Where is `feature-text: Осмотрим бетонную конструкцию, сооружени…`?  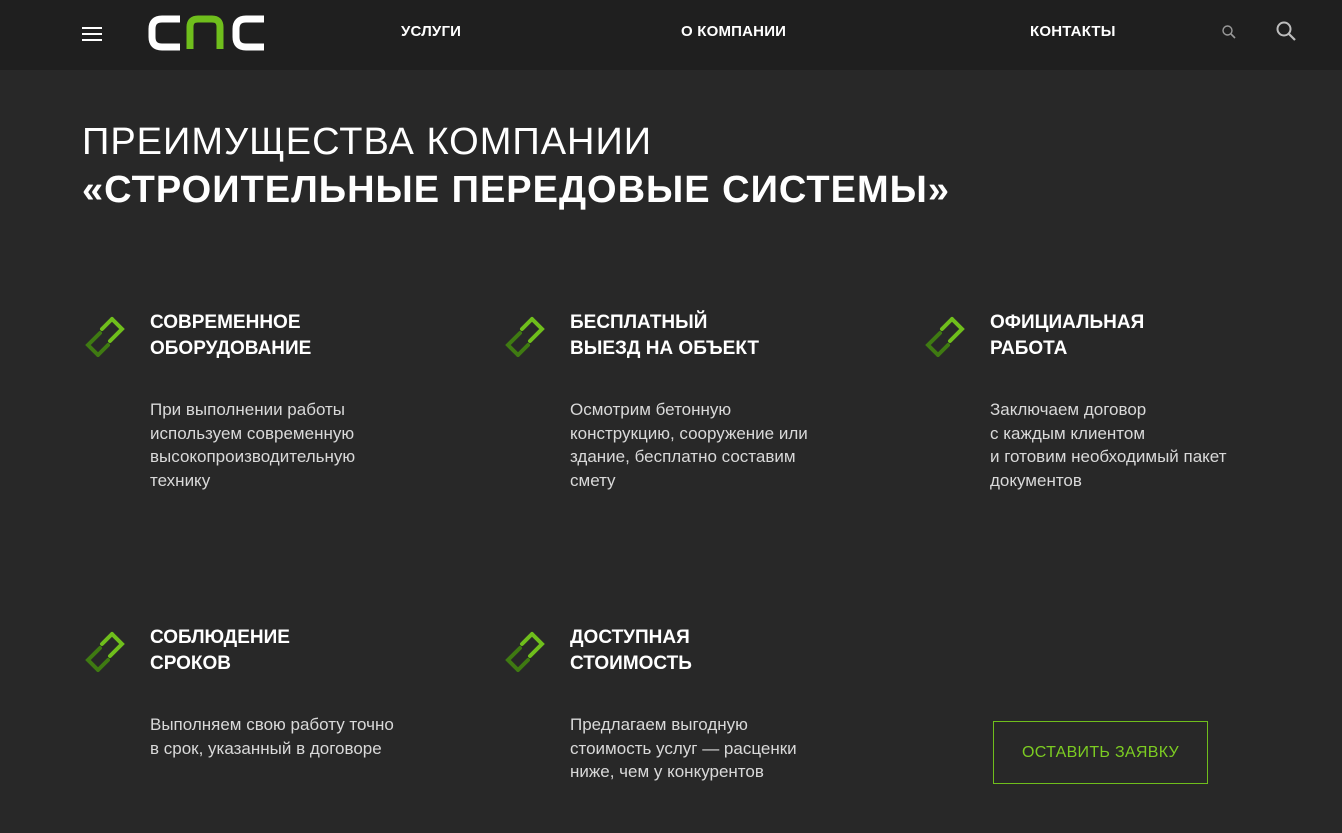 feature-text: Осмотрим бетонную конструкцию, сооружени… is located at coordinates (689, 445).